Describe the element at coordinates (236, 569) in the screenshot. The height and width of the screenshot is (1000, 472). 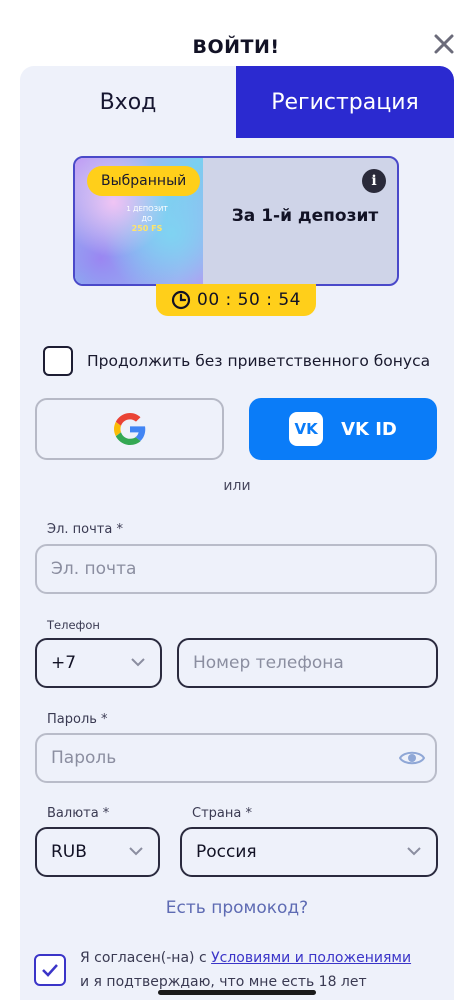
I see `email-field: Эл. почта` at that location.